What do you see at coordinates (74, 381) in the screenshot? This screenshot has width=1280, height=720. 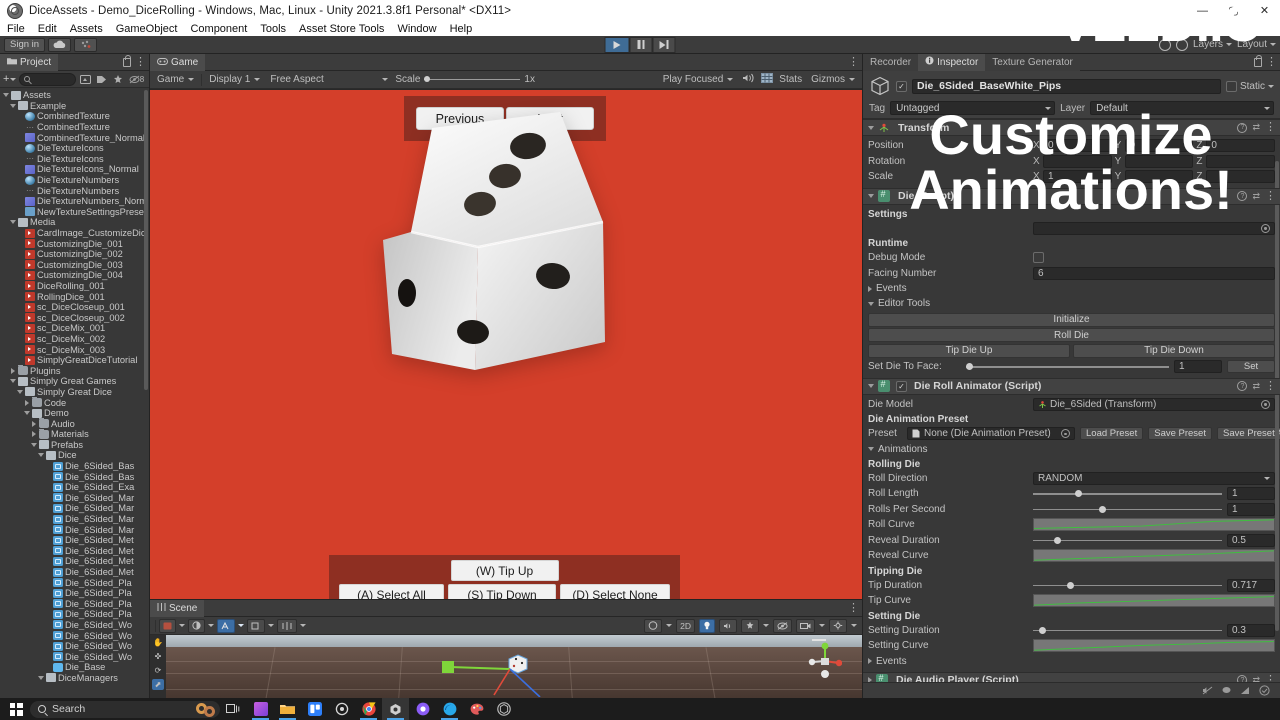 I see `project-tree-item: Simply Great Games` at bounding box center [74, 381].